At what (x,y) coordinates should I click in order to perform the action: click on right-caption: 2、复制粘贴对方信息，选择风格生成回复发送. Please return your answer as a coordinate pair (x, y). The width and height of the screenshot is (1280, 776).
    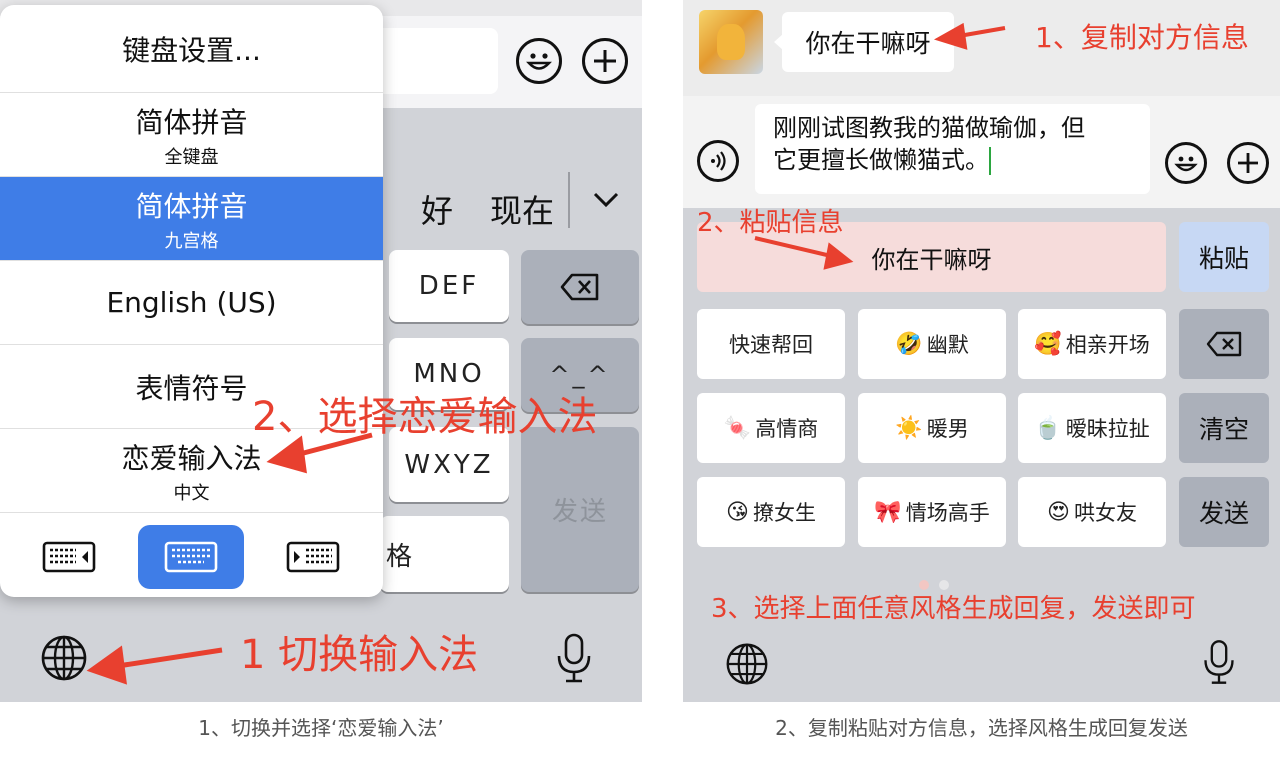
    Looking at the image, I should click on (981, 728).